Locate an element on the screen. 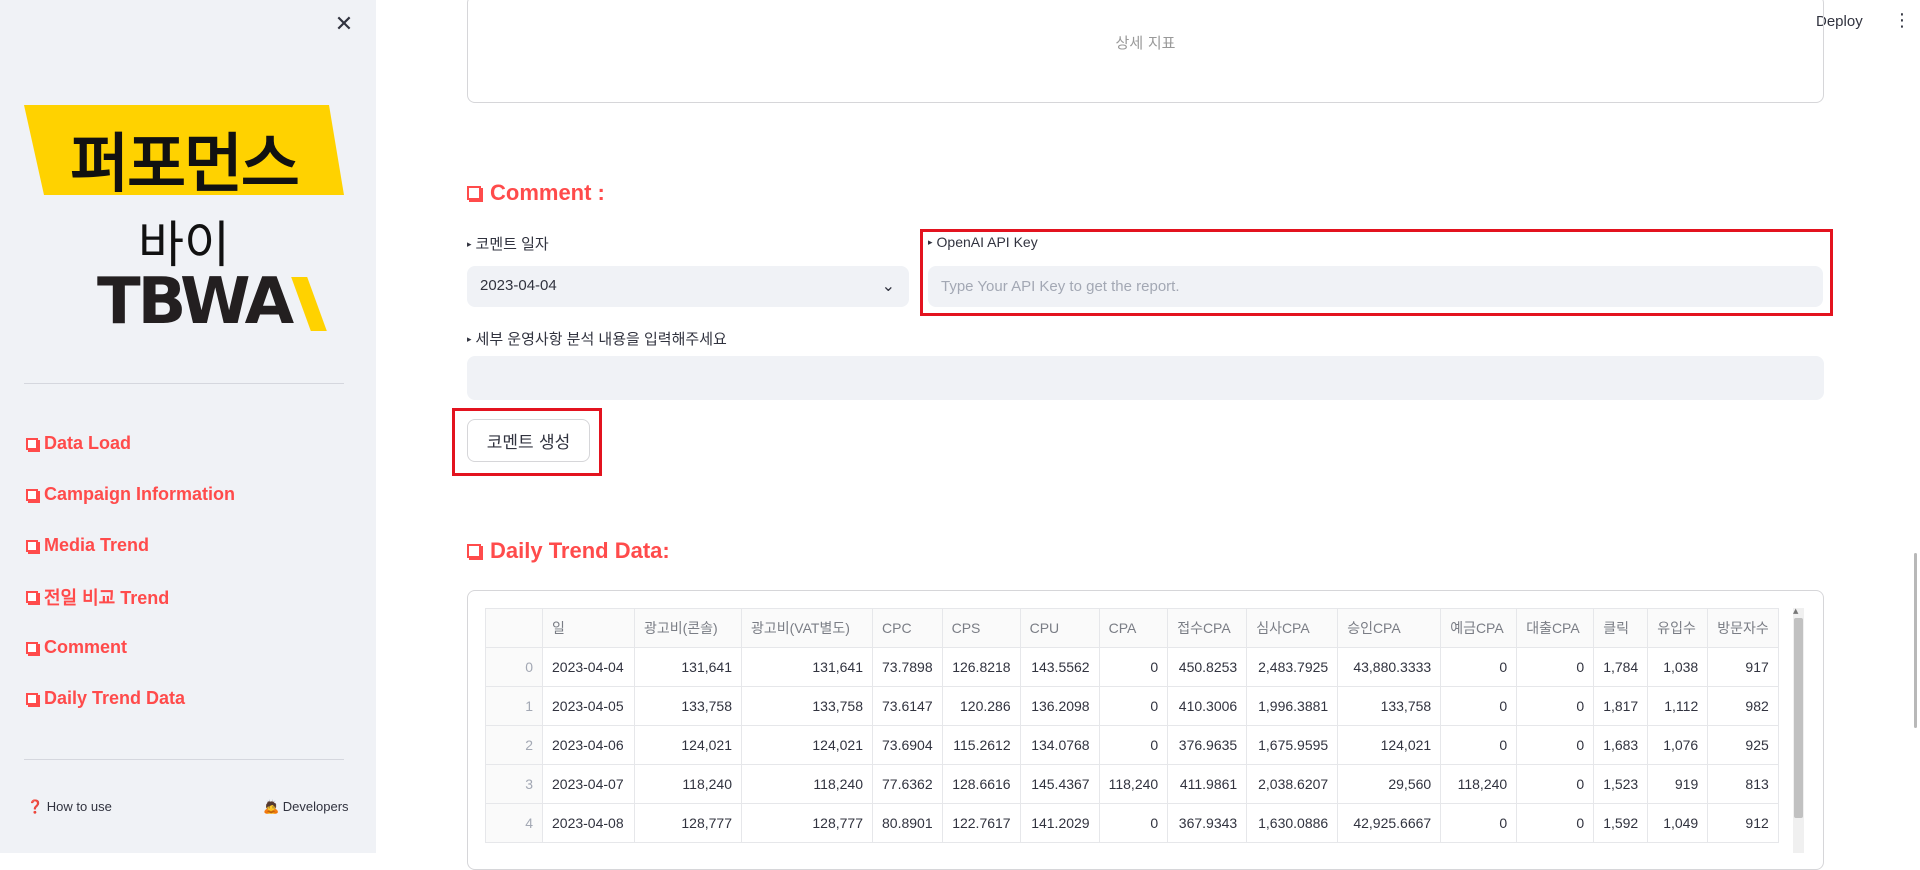 The image size is (1920, 870). column-header: CPS is located at coordinates (981, 628).